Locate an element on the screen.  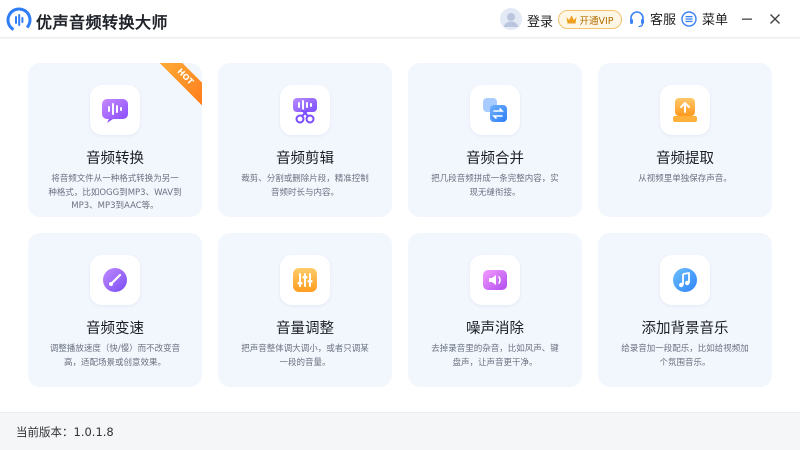
app-logo-icon is located at coordinates (19, 20).